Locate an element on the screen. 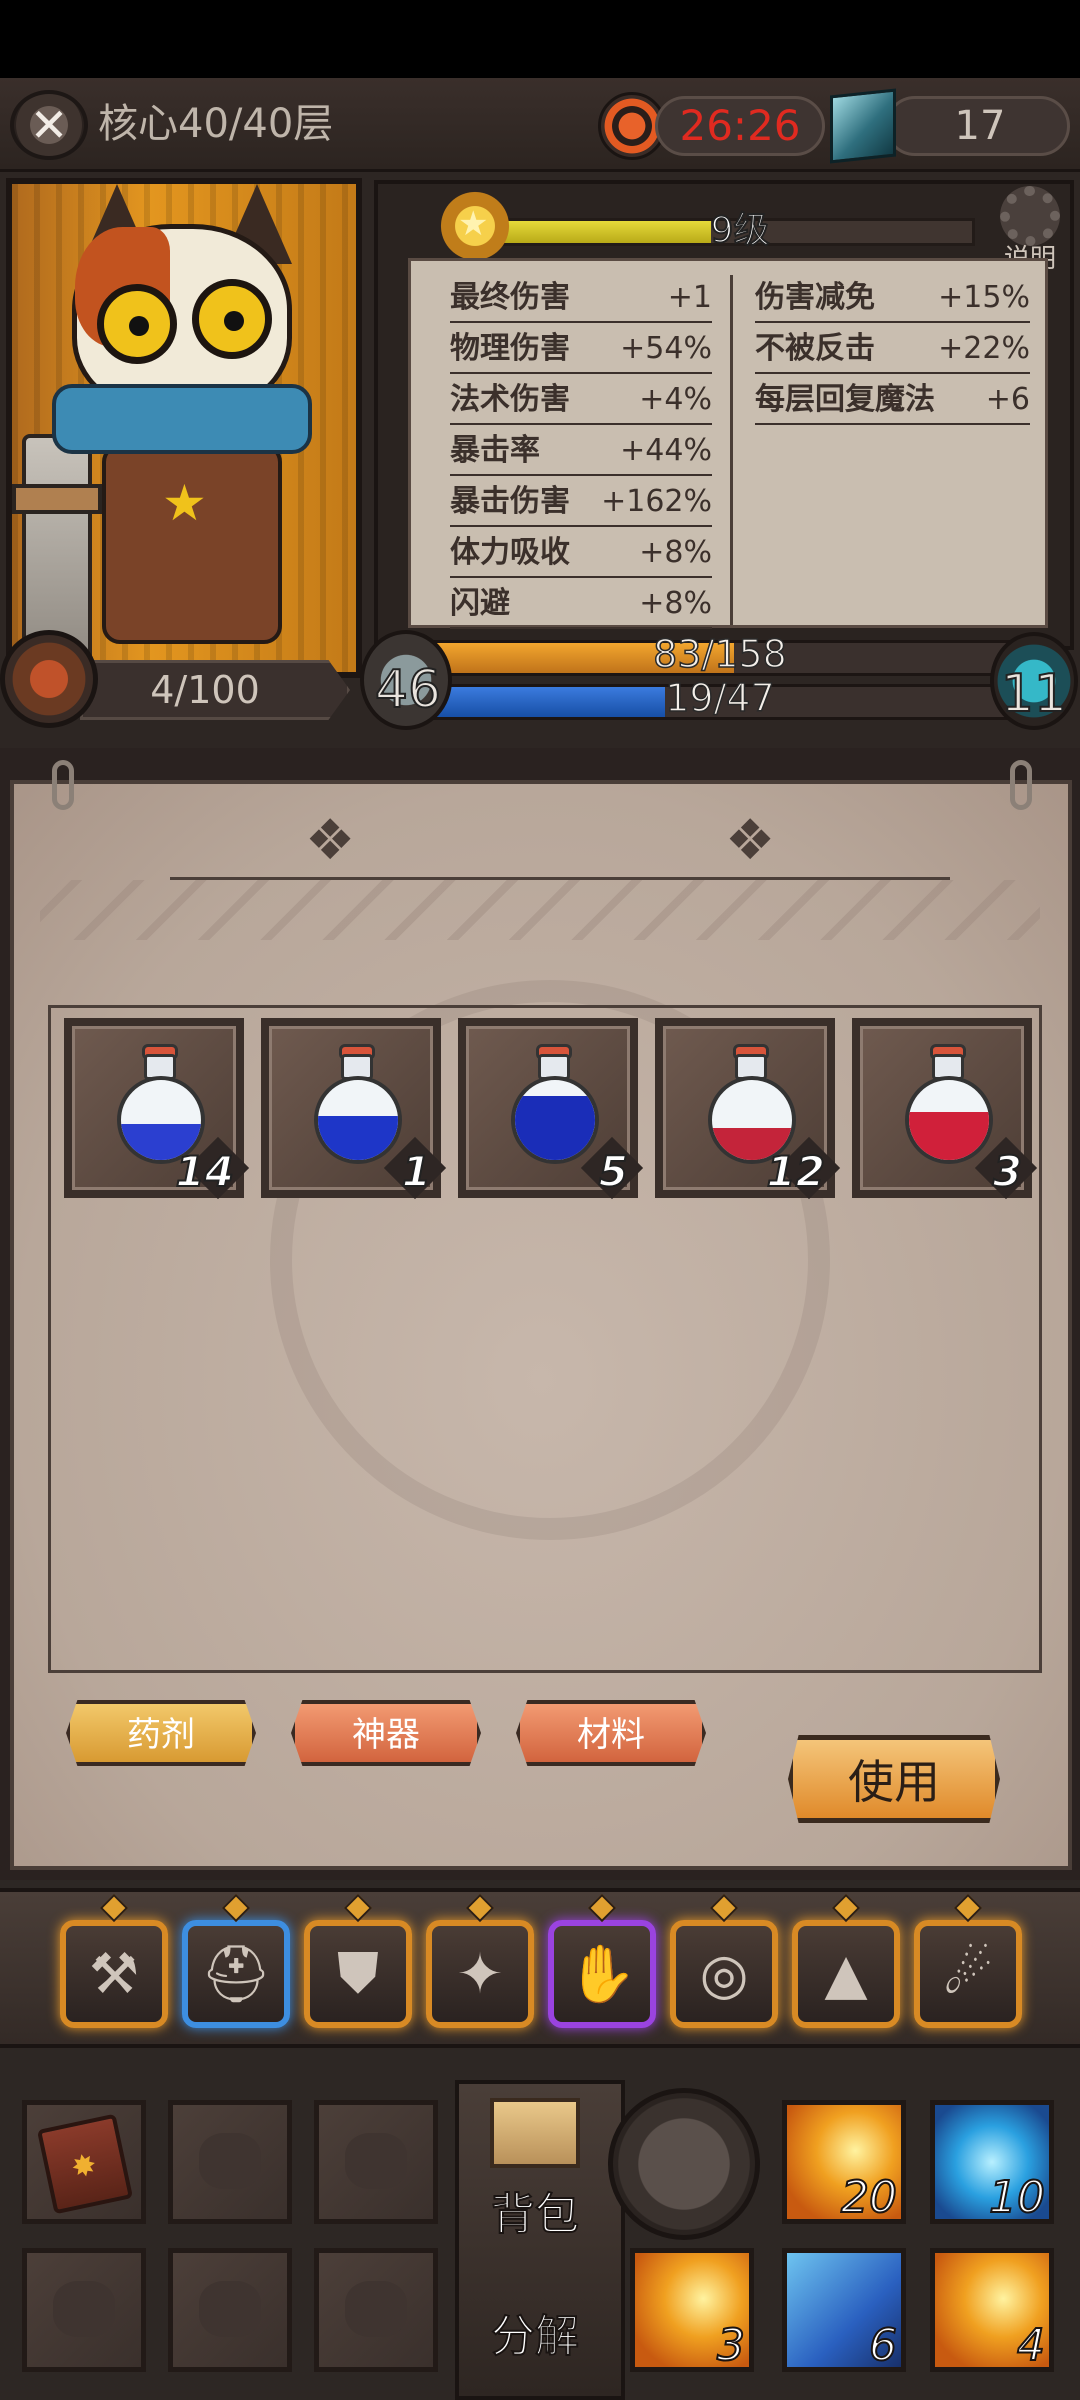  amulet-icon: ☄ is located at coordinates (968, 1974).